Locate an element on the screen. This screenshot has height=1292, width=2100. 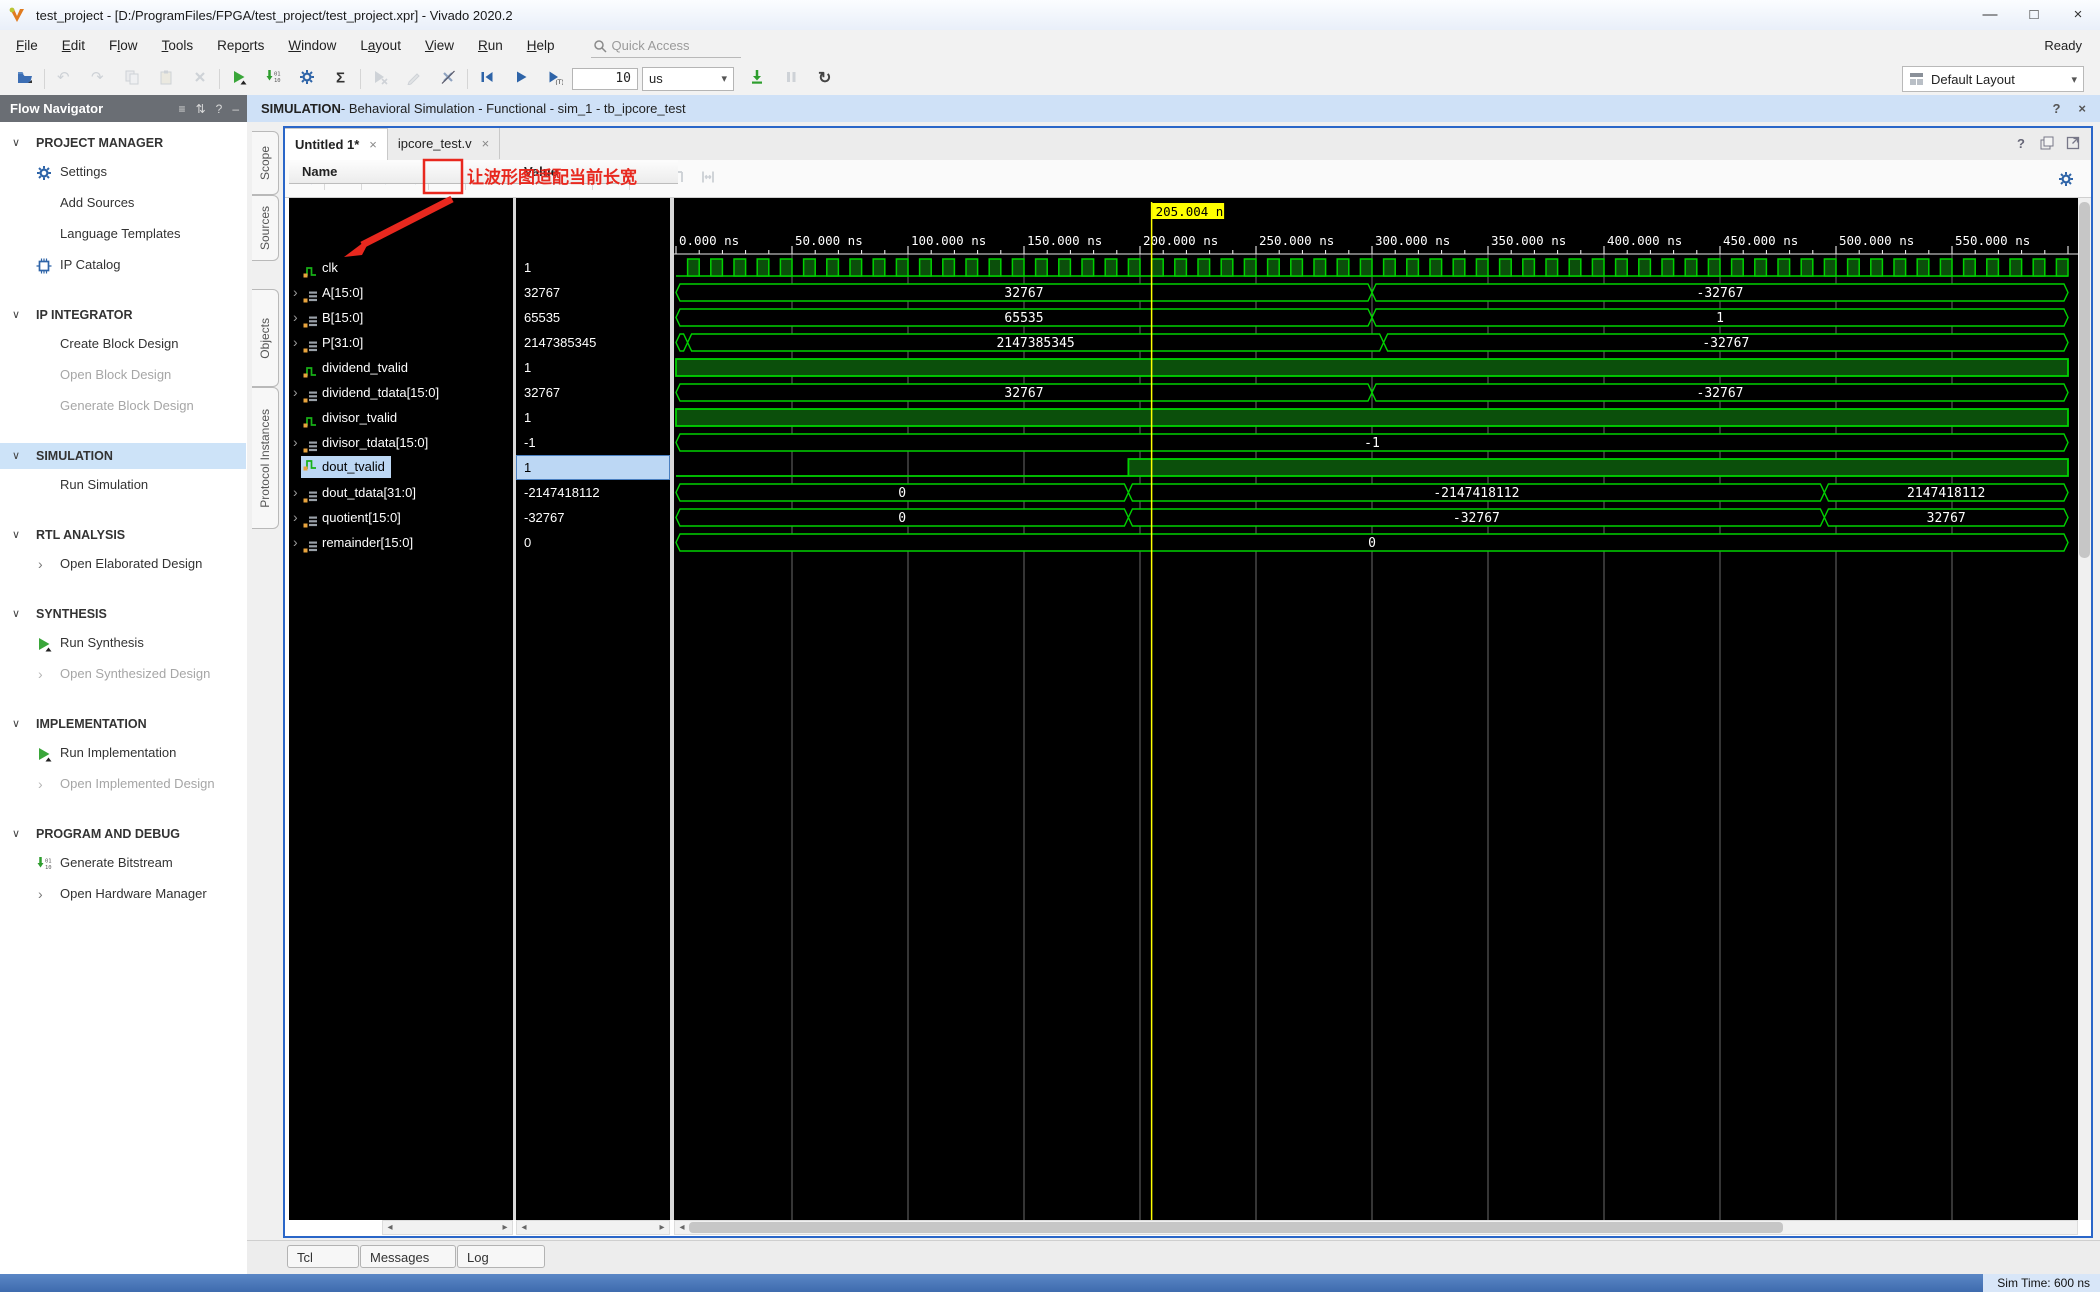
signal-value-dividend_tdata150: 32767 is located at coordinates (593, 392).